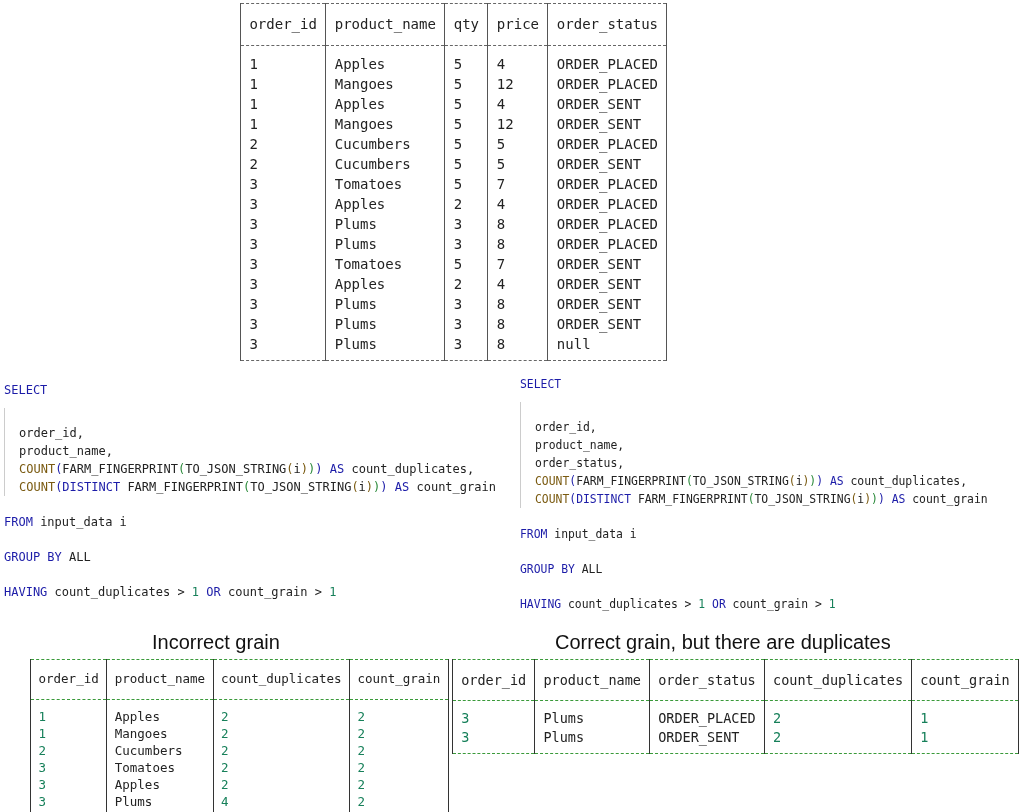 This screenshot has width=1024, height=812. I want to click on table-cell: Tomatoes, so click(368, 184).